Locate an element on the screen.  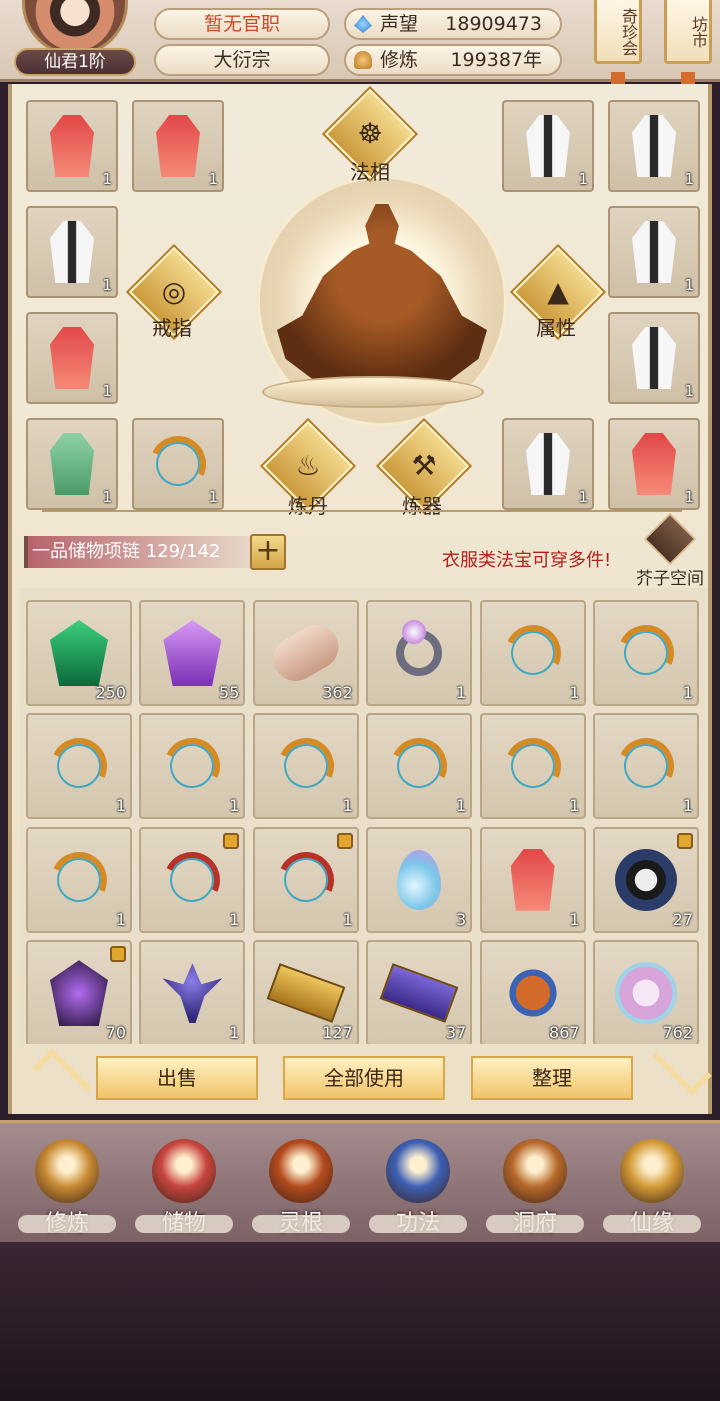
nav-item: 储物 is located at coordinates (184, 1186).